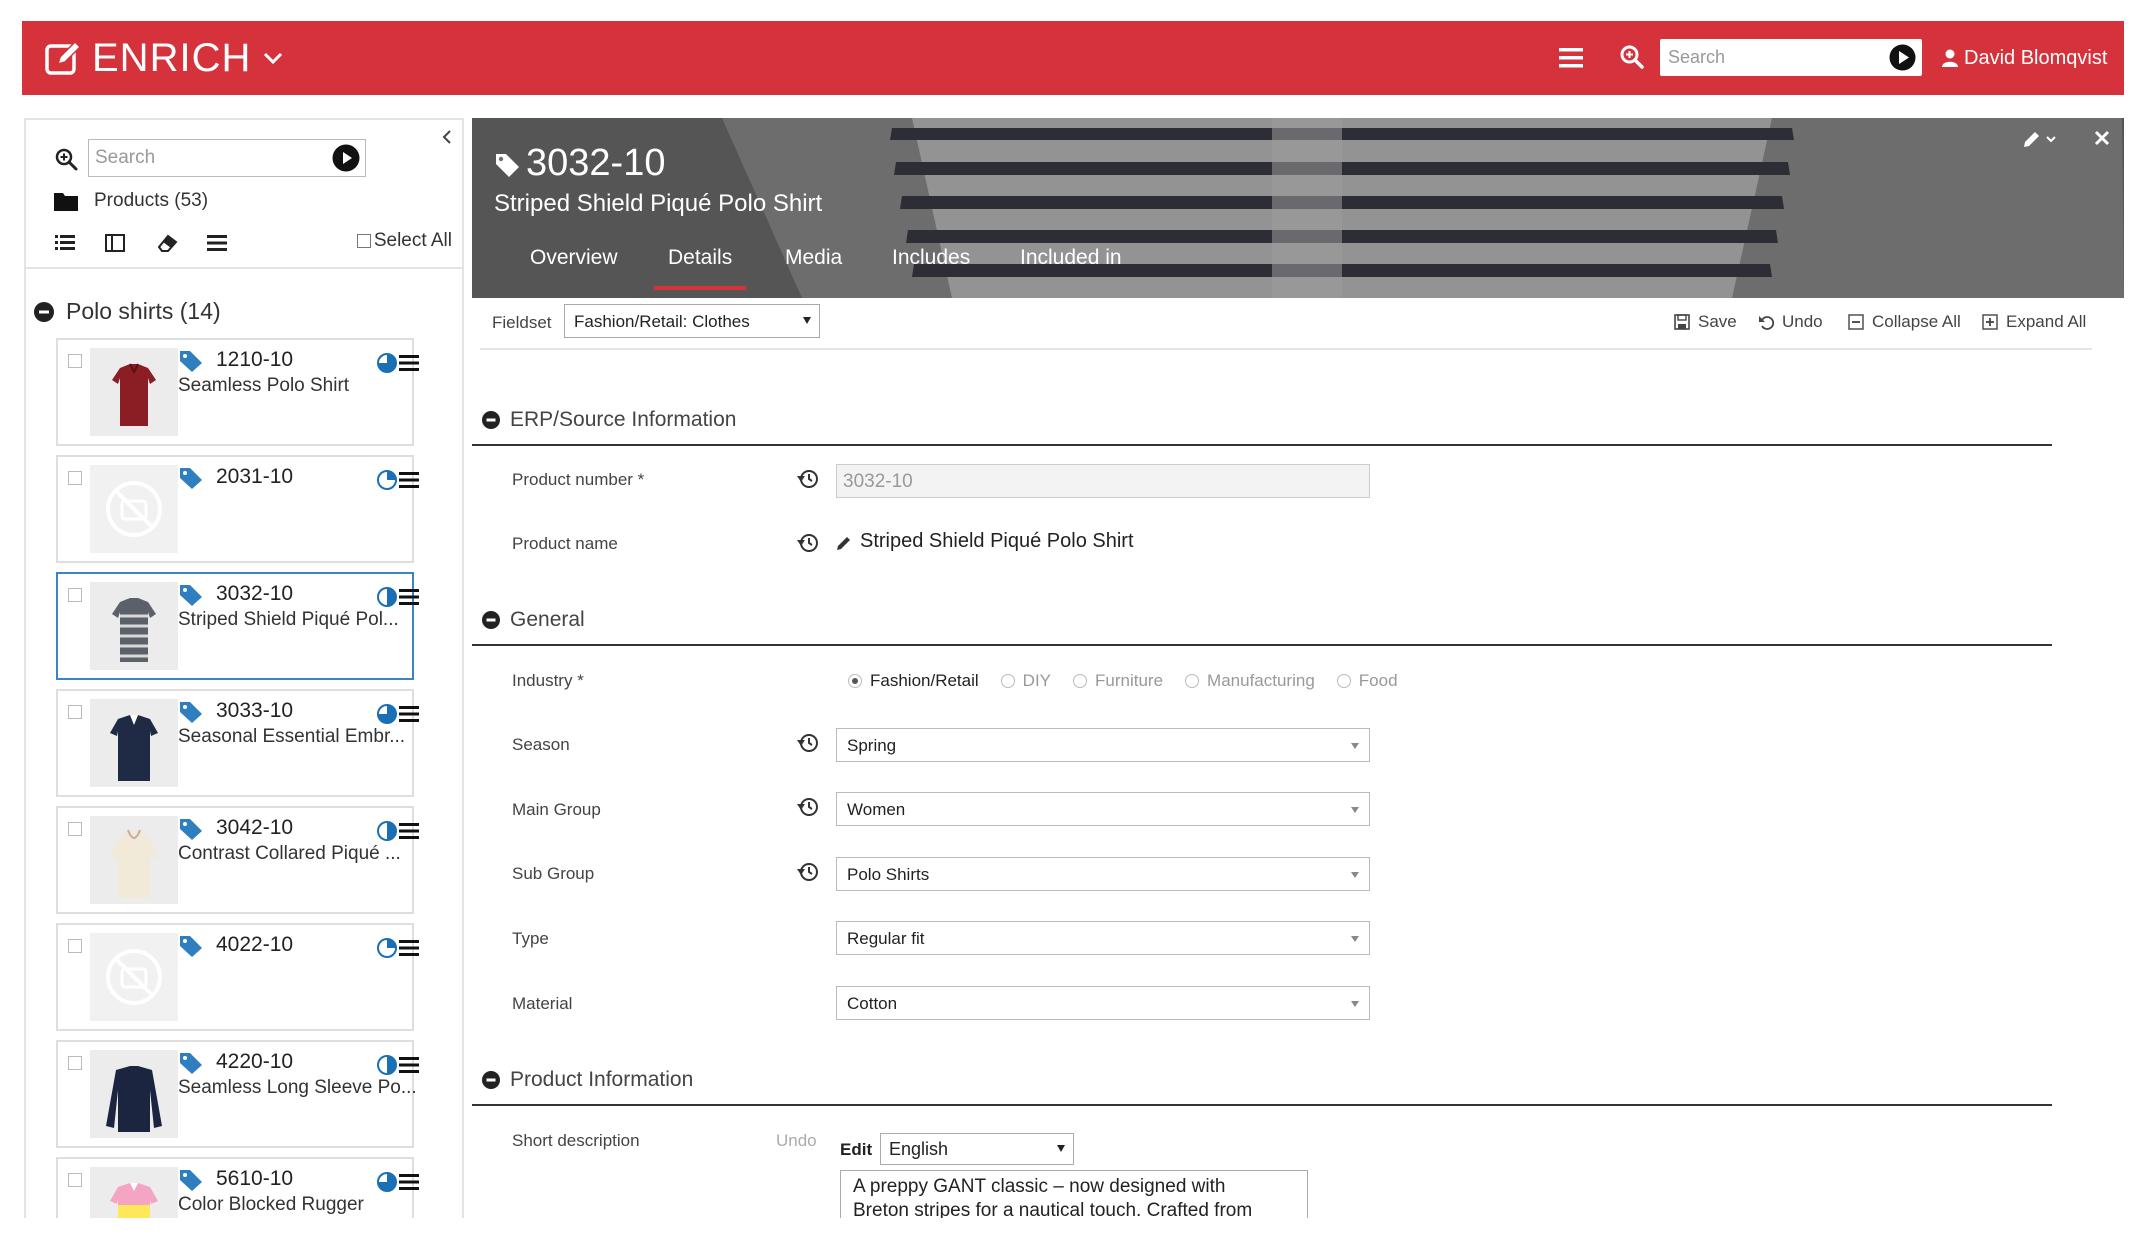 Image resolution: width=2142 pixels, height=1245 pixels. What do you see at coordinates (1103, 938) in the screenshot?
I see `type-select: Regular fit` at bounding box center [1103, 938].